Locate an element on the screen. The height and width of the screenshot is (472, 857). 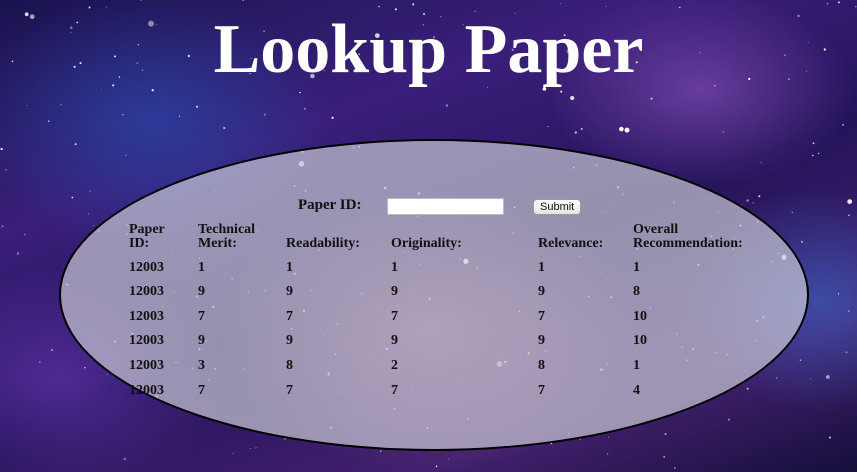
table-row: 12003 1 1 1 1 1 is located at coordinates (444, 263).